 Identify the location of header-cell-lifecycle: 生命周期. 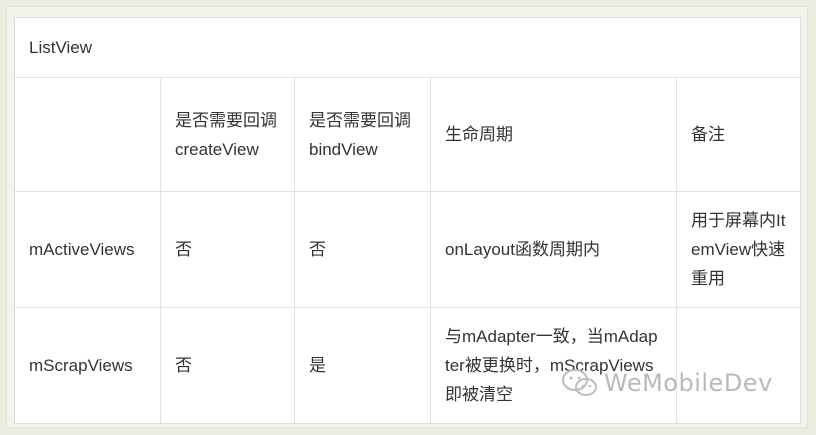
(554, 135).